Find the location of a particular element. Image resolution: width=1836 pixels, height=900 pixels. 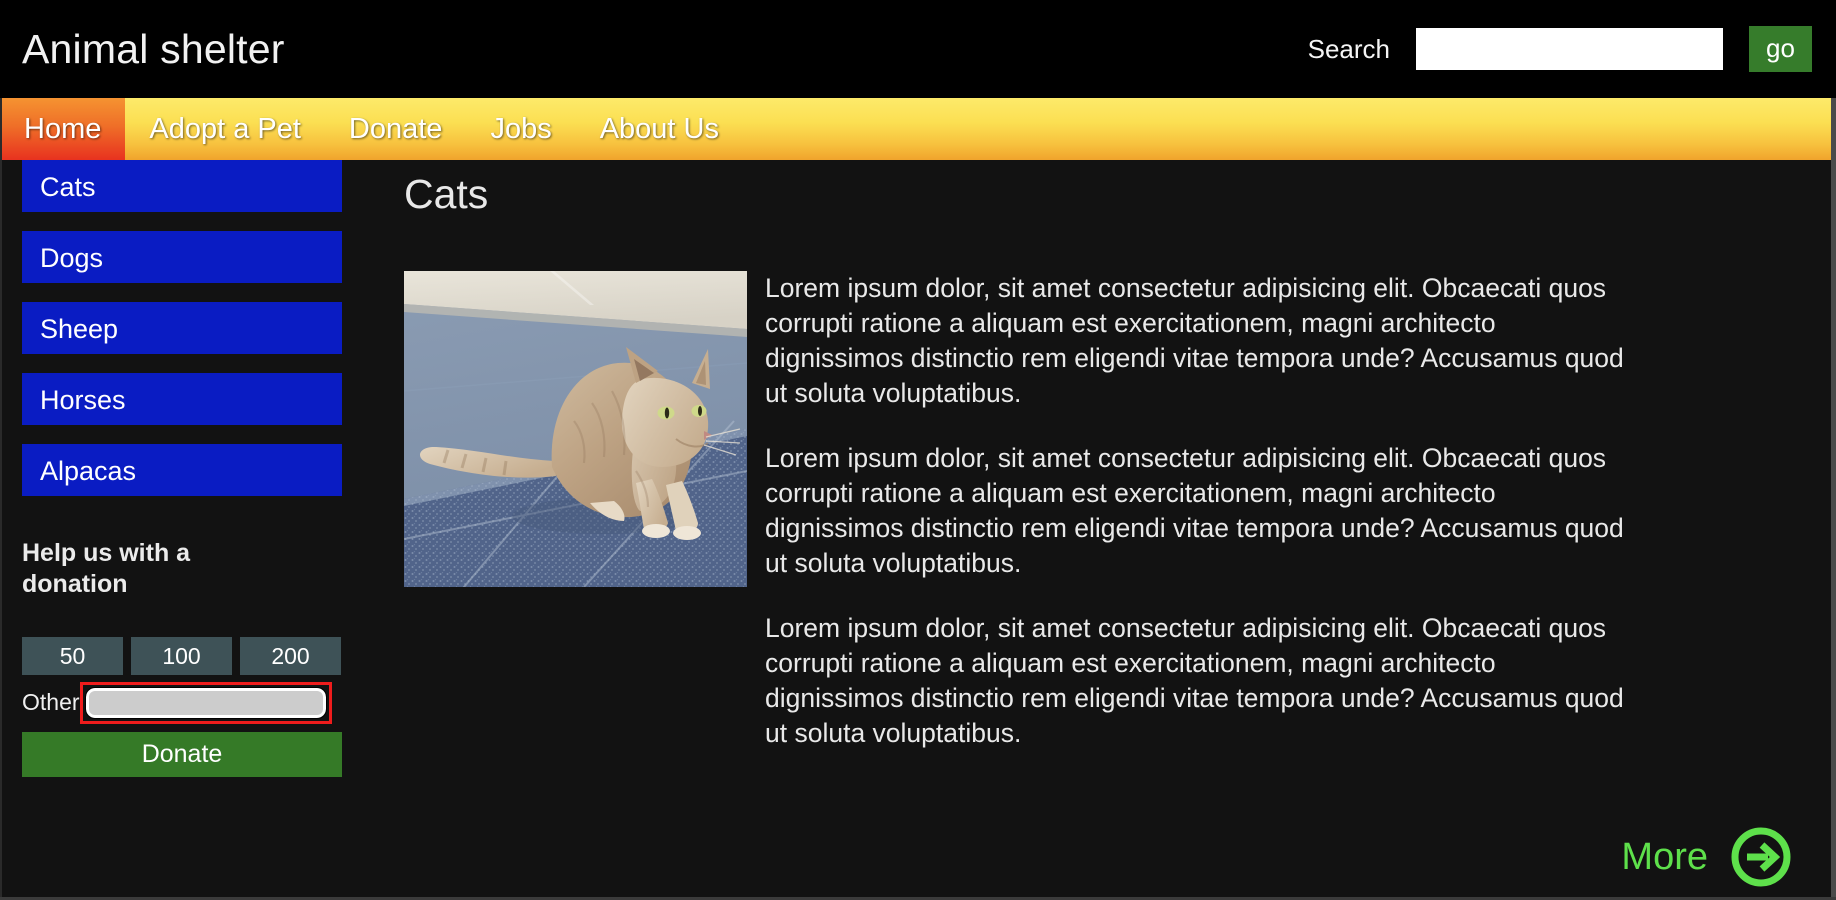

donation-amount-50: 50 is located at coordinates (72, 655).